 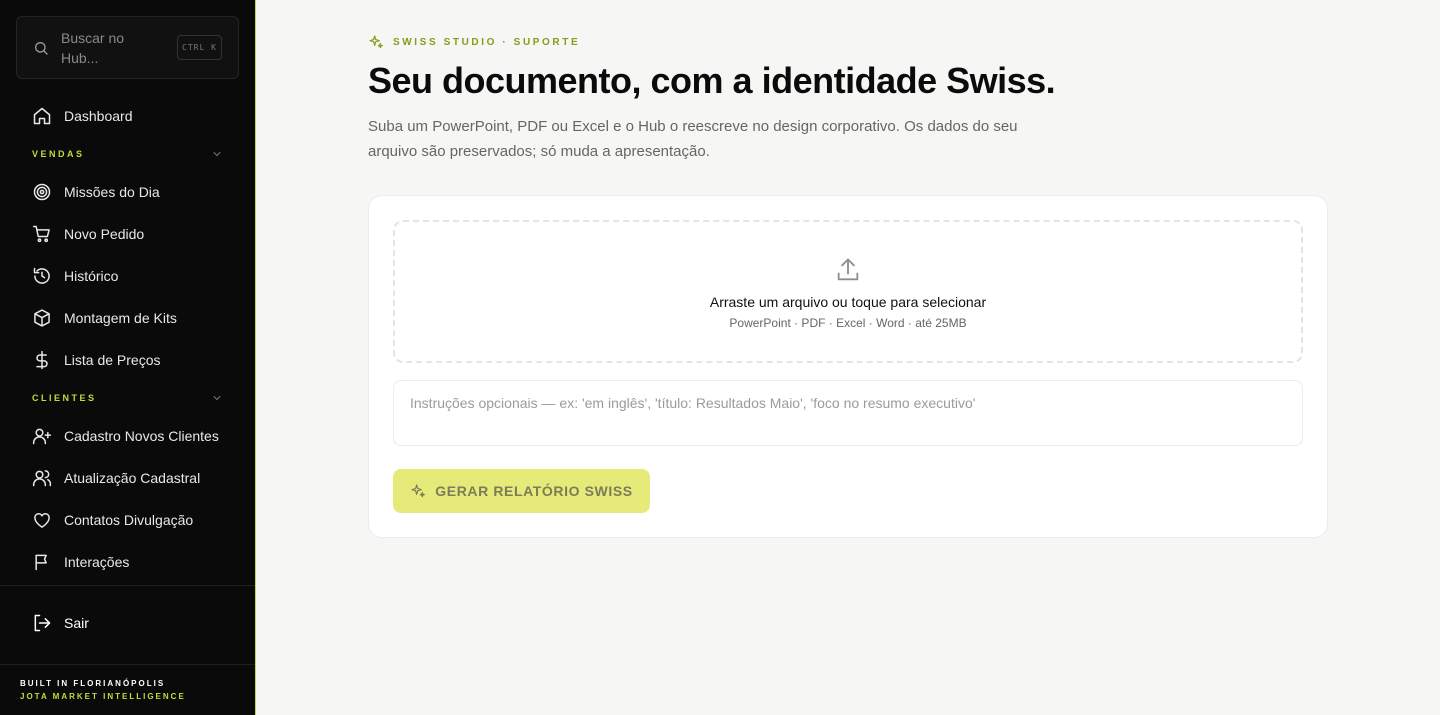 What do you see at coordinates (534, 491) in the screenshot?
I see `generate-button-label: GERAR RELATÓRIO SWISS` at bounding box center [534, 491].